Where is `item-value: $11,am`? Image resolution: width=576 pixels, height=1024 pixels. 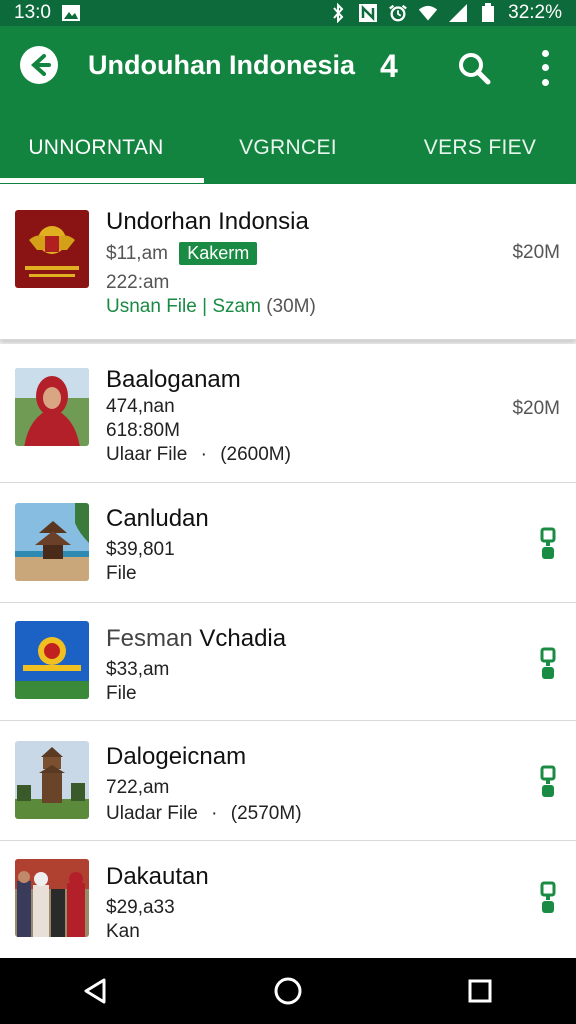
item-value: $11,am is located at coordinates (137, 253).